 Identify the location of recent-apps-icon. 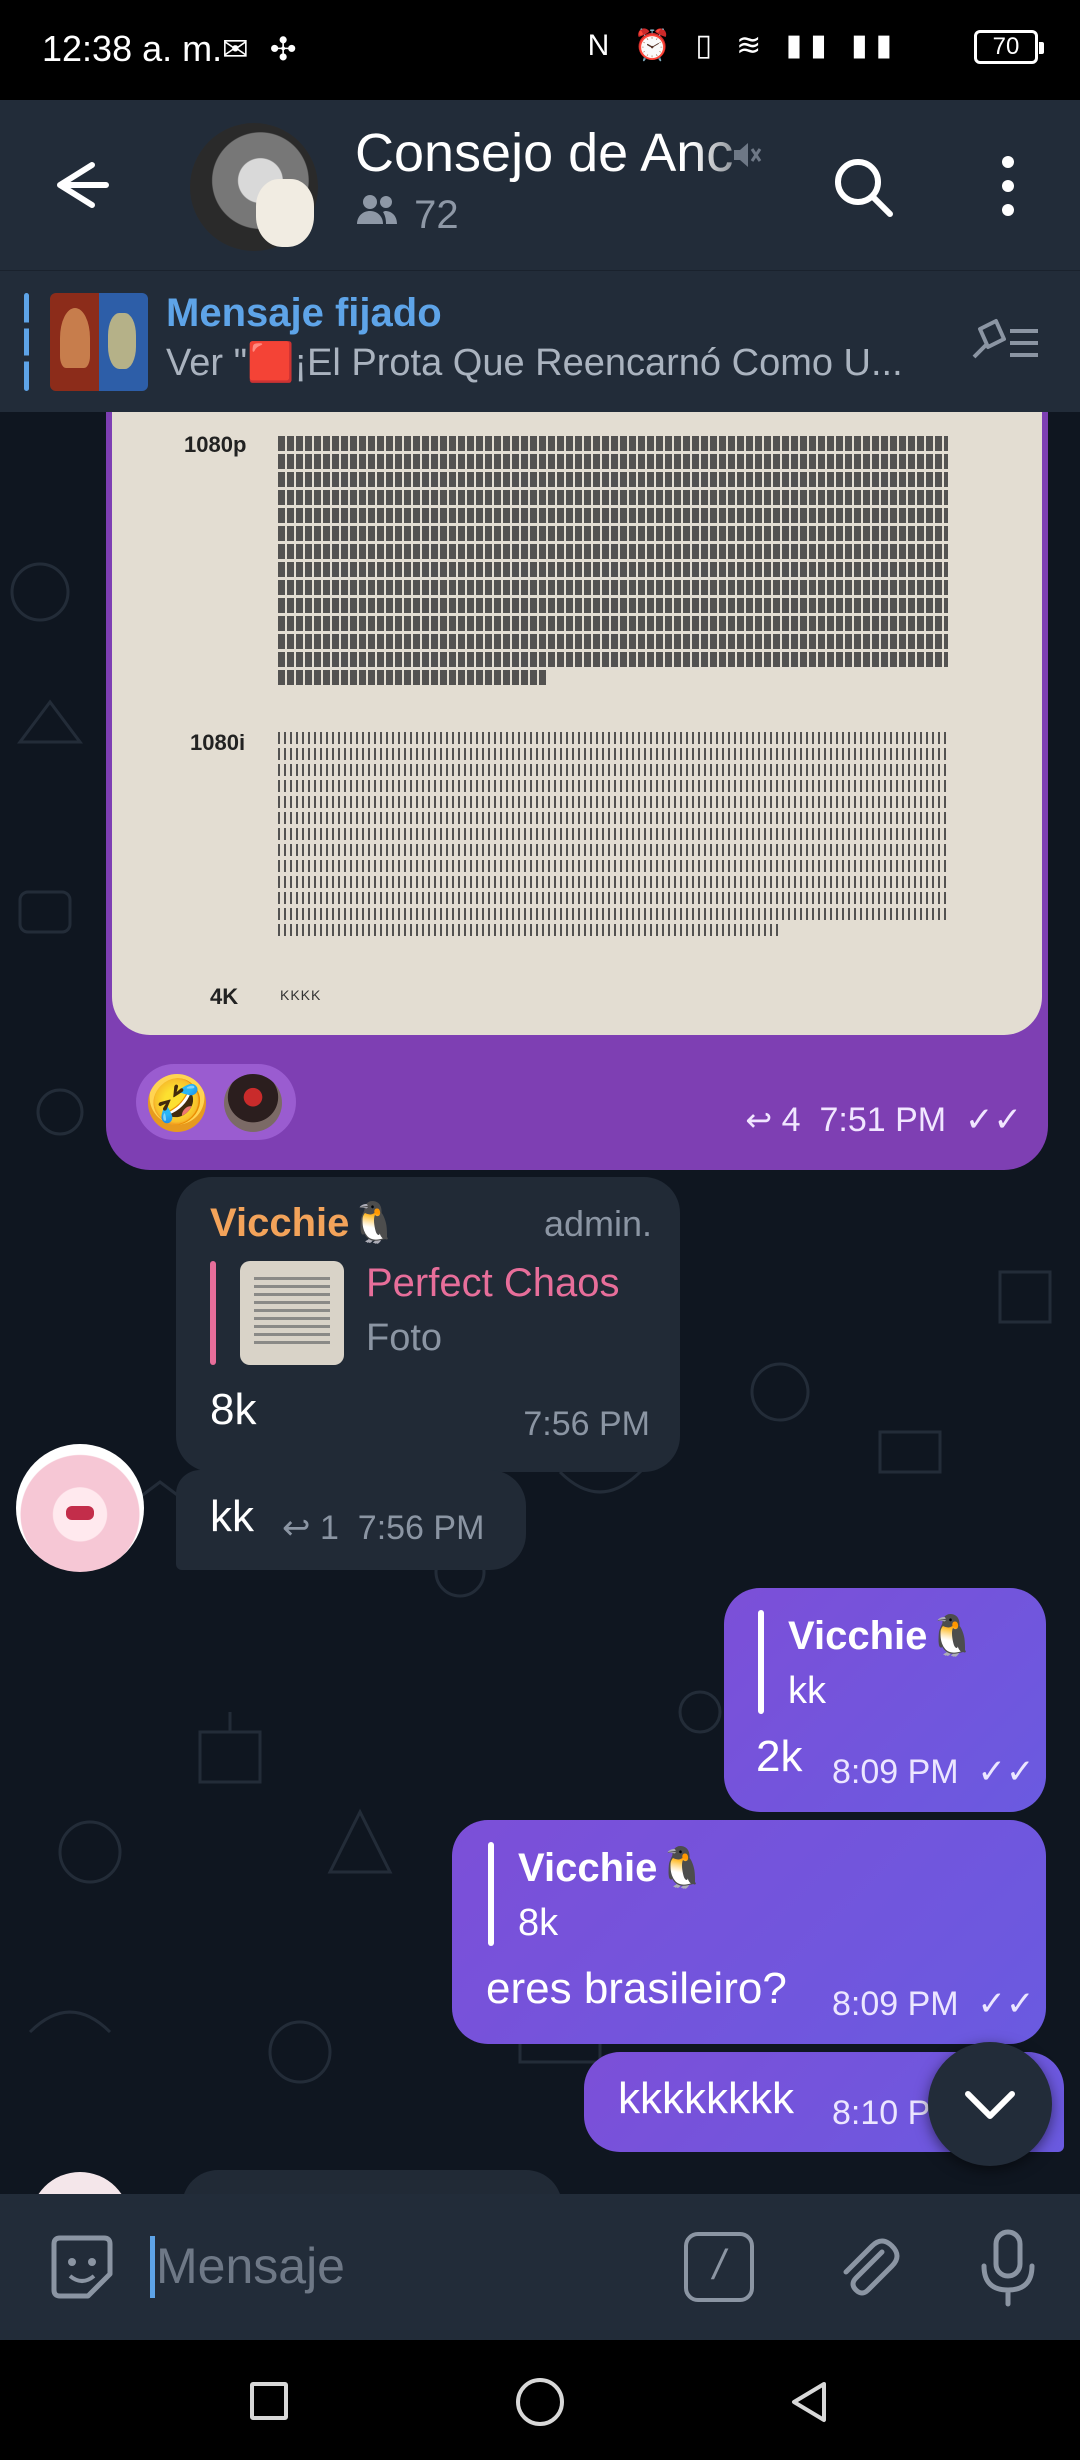
(269, 2401).